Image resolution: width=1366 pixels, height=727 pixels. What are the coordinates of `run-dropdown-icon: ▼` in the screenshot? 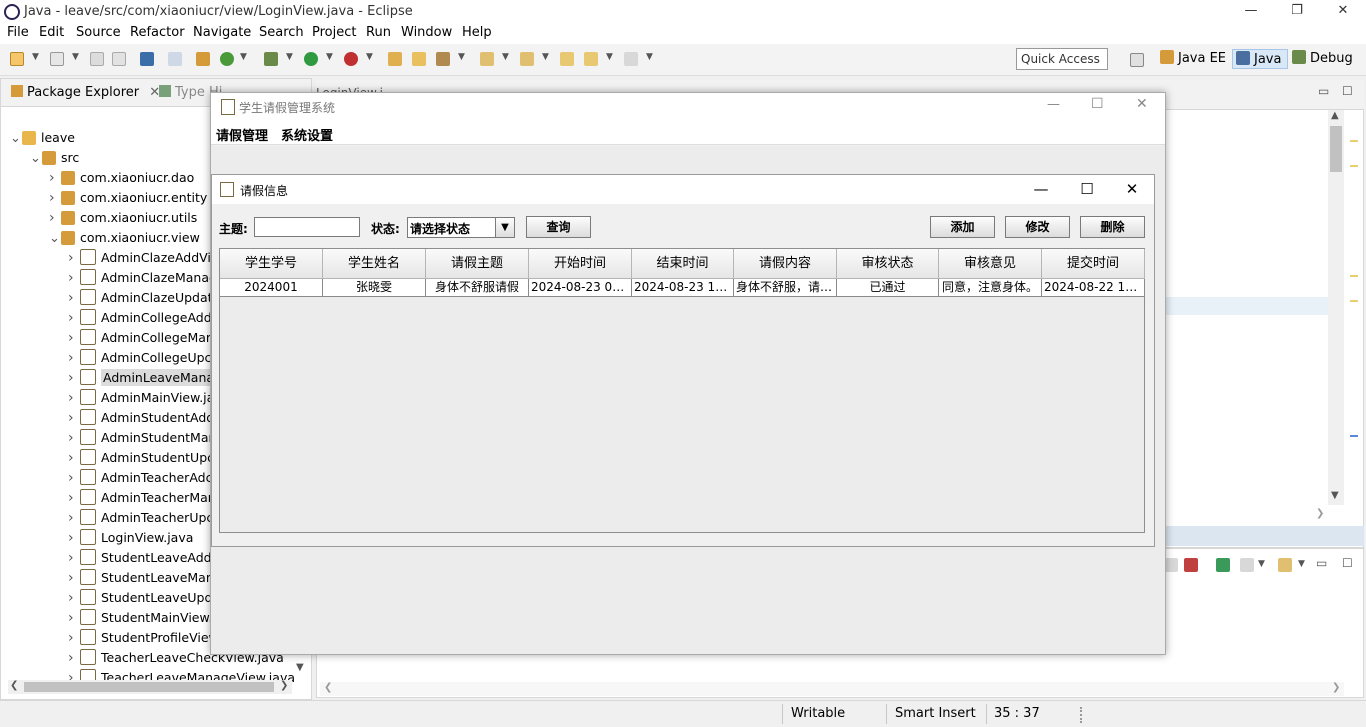 It's located at (329, 57).